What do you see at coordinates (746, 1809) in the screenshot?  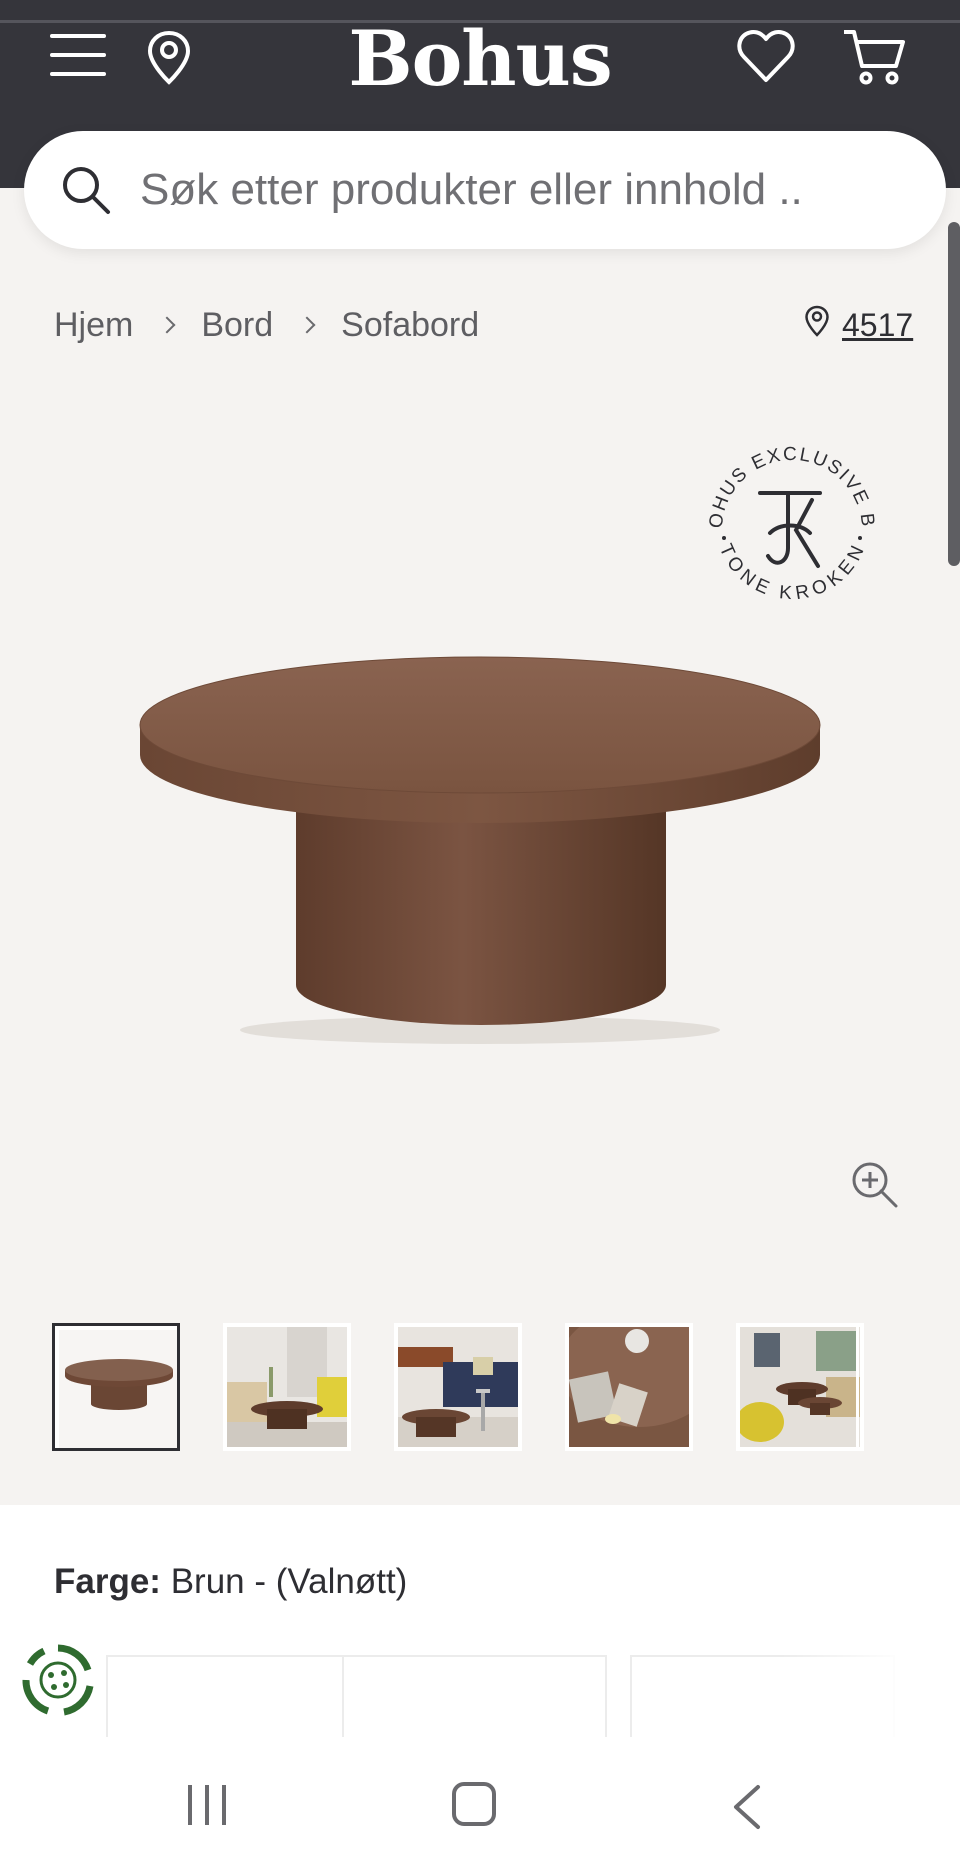 I see `back-icon` at bounding box center [746, 1809].